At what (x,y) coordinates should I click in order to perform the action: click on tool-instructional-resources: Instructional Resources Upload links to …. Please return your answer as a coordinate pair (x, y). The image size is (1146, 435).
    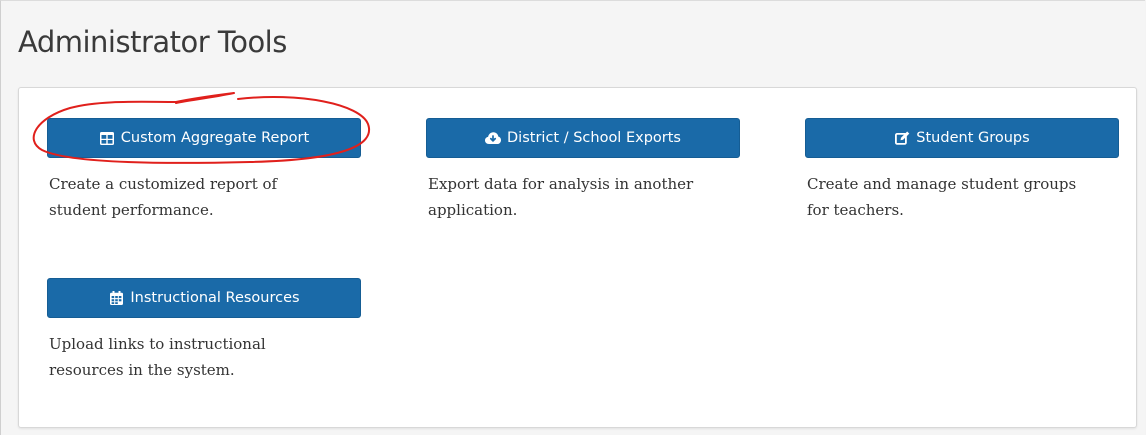
    Looking at the image, I should click on (207, 330).